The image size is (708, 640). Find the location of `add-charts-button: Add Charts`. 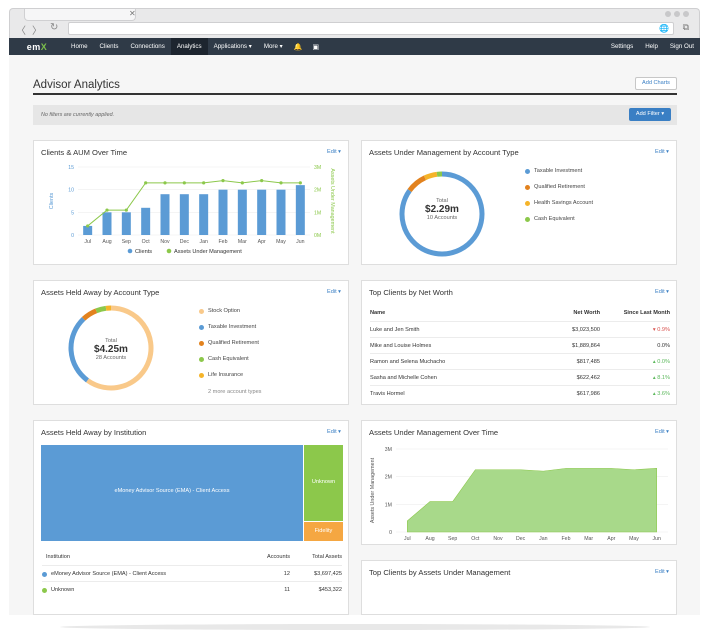

add-charts-button: Add Charts is located at coordinates (656, 83).